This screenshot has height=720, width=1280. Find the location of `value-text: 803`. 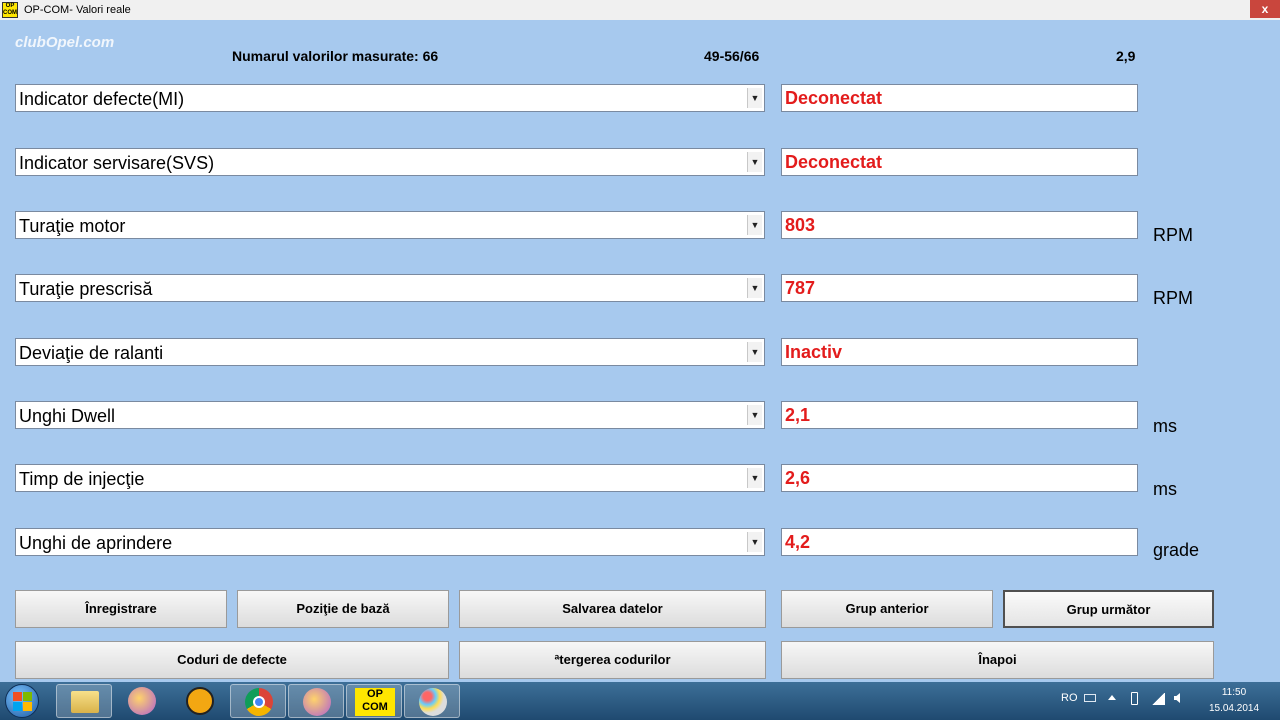

value-text: 803 is located at coordinates (800, 225).